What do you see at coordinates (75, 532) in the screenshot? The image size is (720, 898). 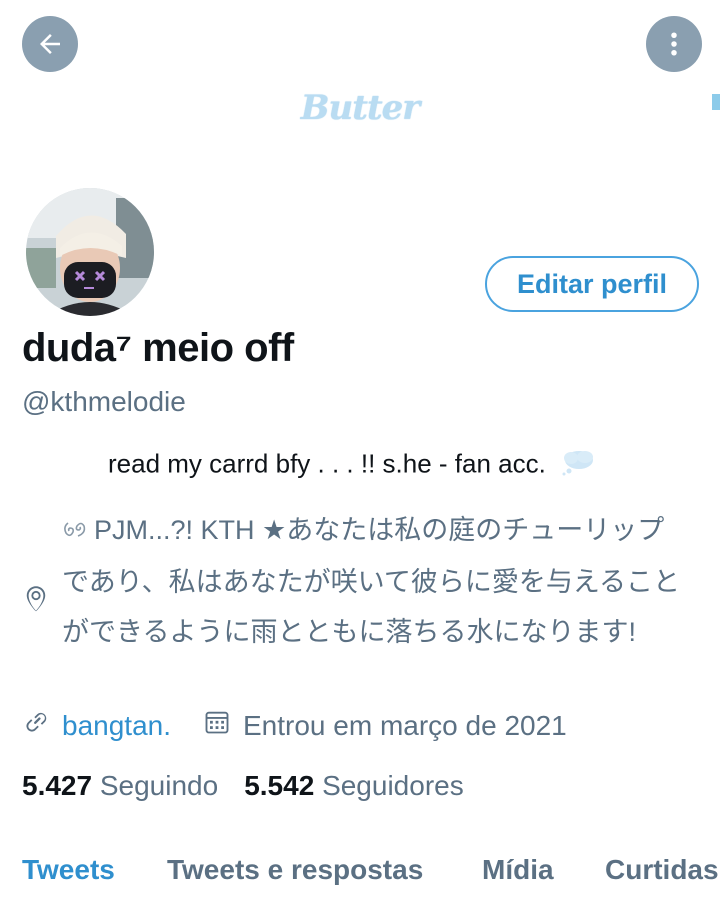 I see `swirl-icon` at bounding box center [75, 532].